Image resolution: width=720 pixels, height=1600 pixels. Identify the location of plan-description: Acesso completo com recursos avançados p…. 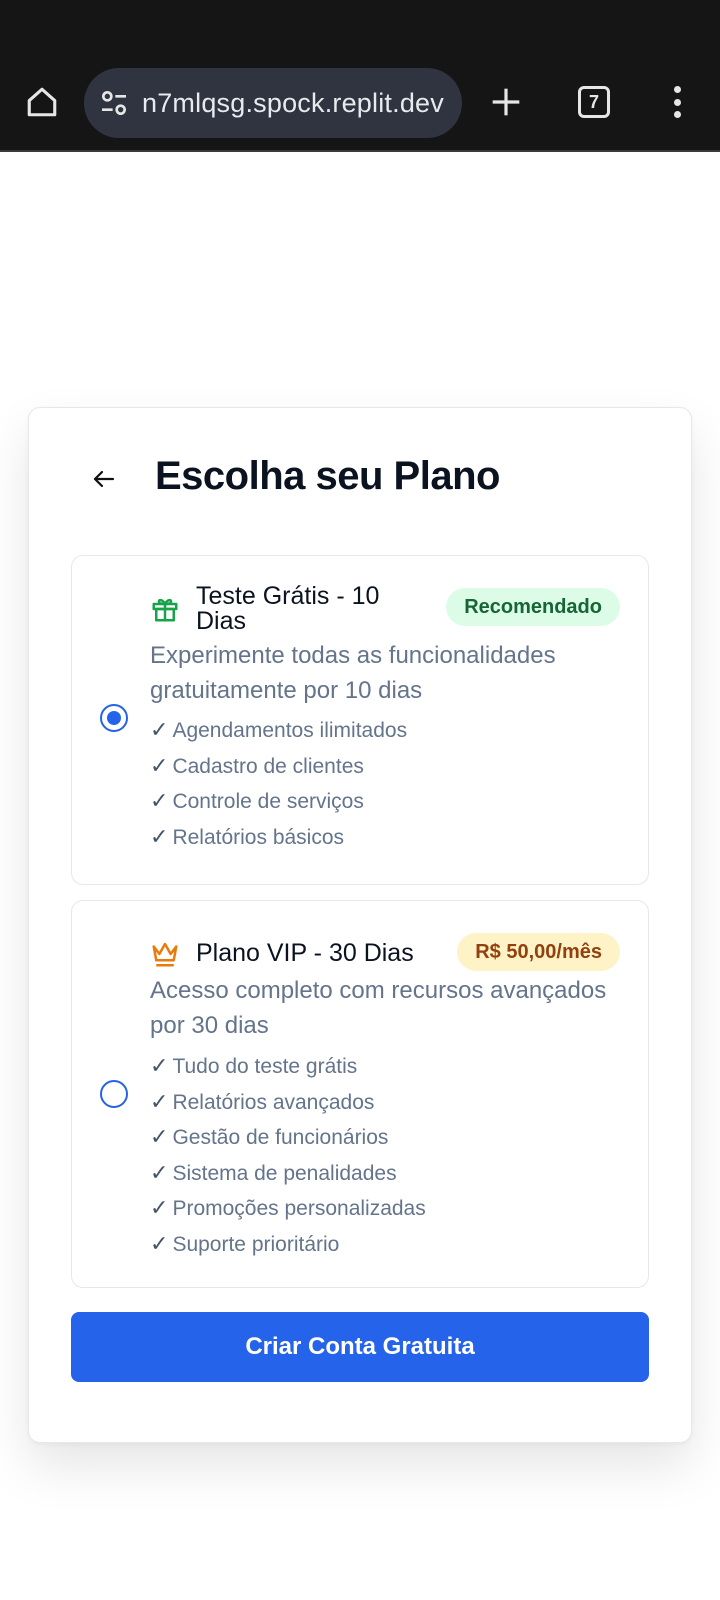
(378, 1008).